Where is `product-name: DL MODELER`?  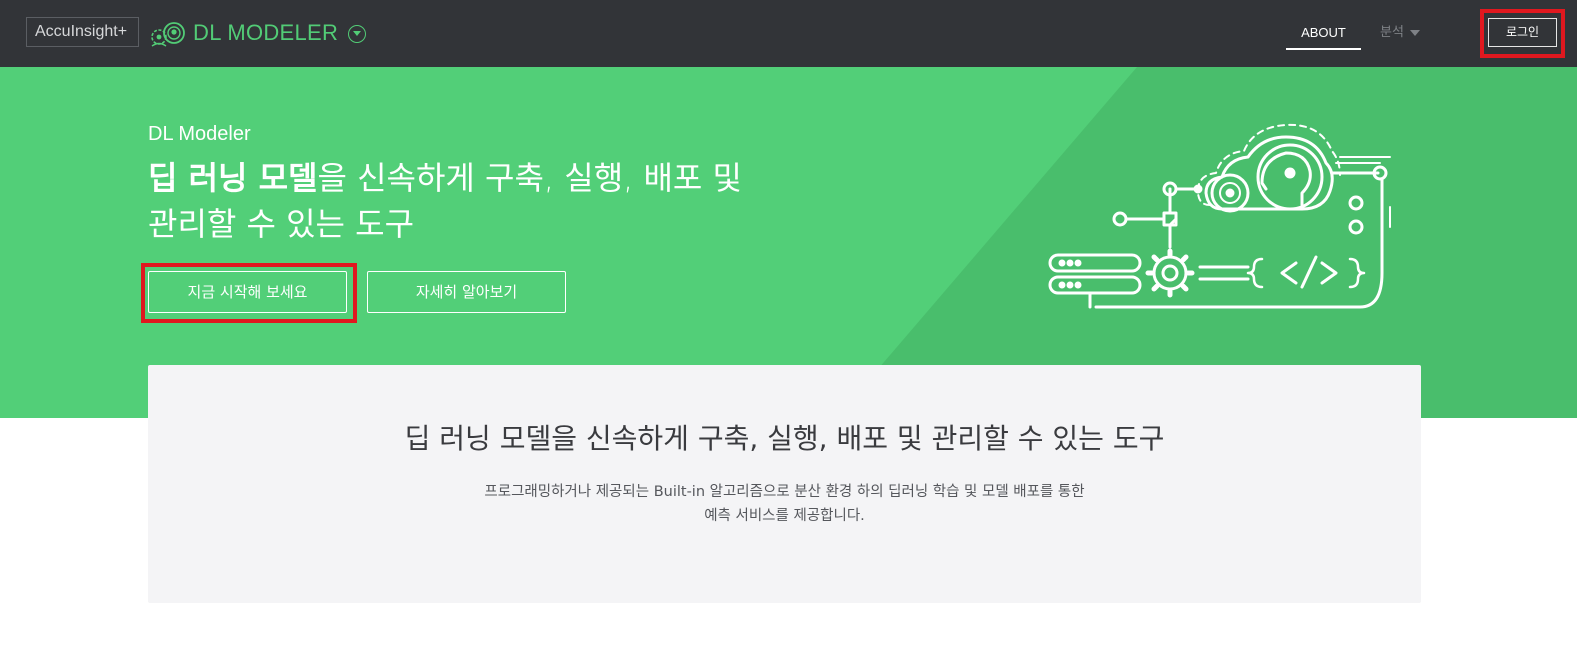
product-name: DL MODELER is located at coordinates (265, 33).